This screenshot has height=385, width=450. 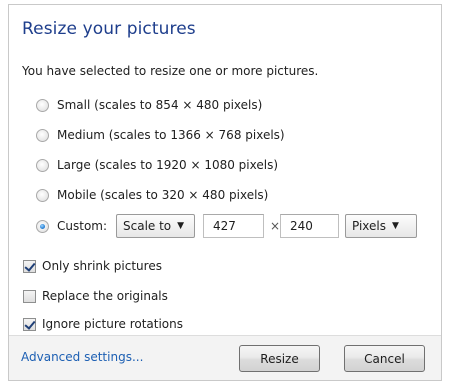 What do you see at coordinates (105, 296) in the screenshot?
I see `option-replace-originals-label: Replace the originals` at bounding box center [105, 296].